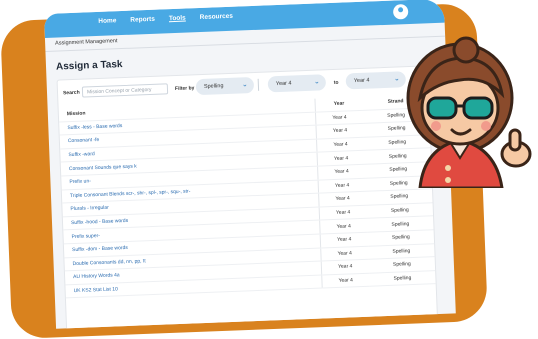 The height and width of the screenshot is (339, 538). I want to click on user-avatar-icon, so click(400, 12).